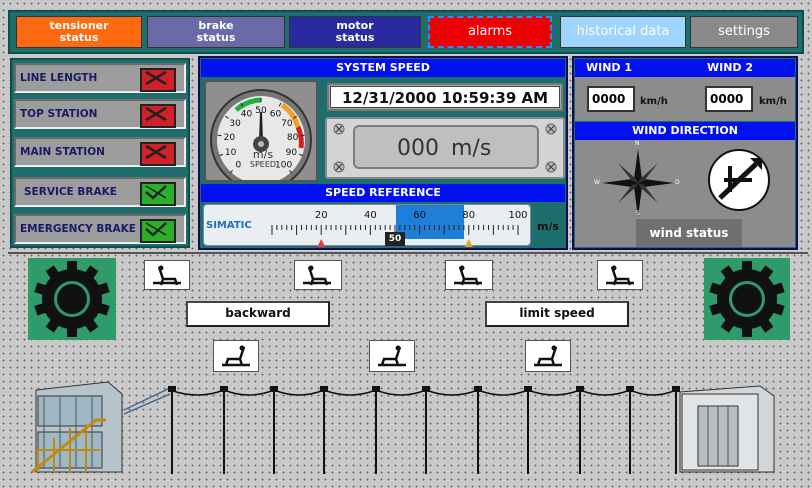 The width and height of the screenshot is (812, 488). I want to click on main-station-building-icon, so click(78, 428).